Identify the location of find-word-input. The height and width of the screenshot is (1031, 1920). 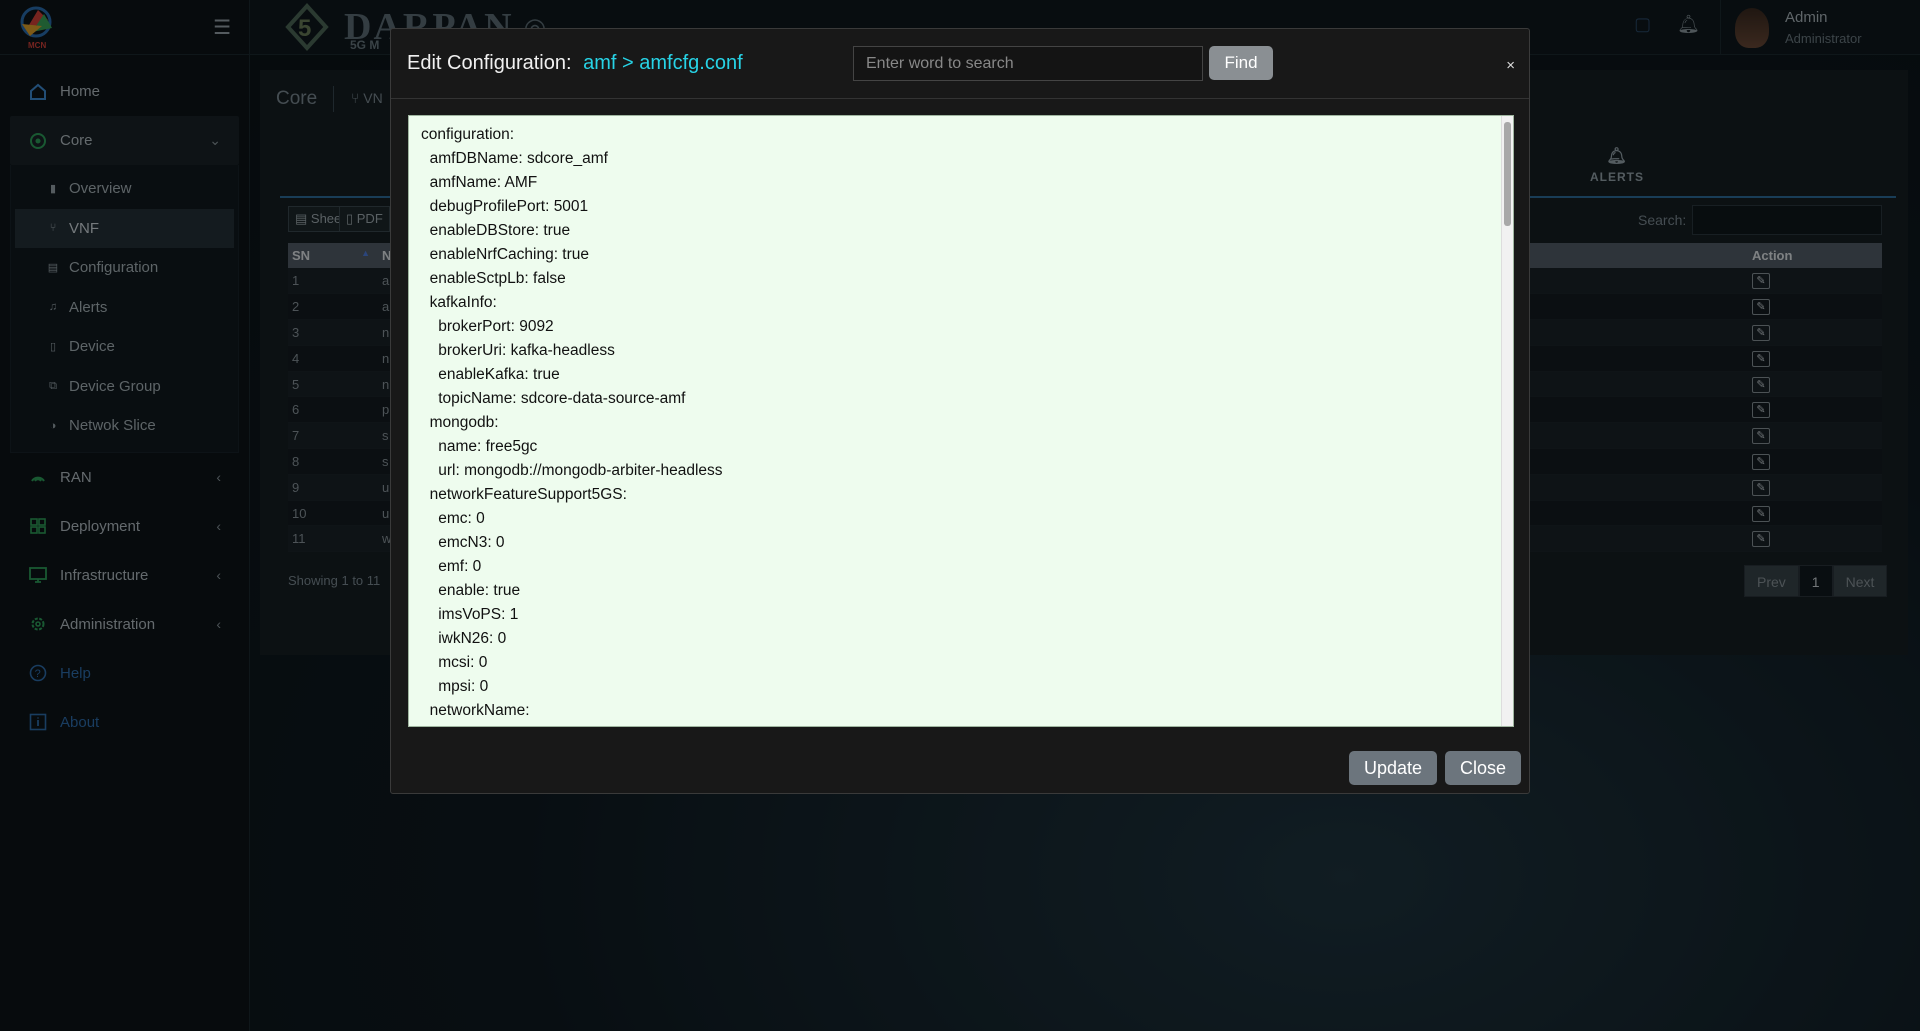
(1028, 63).